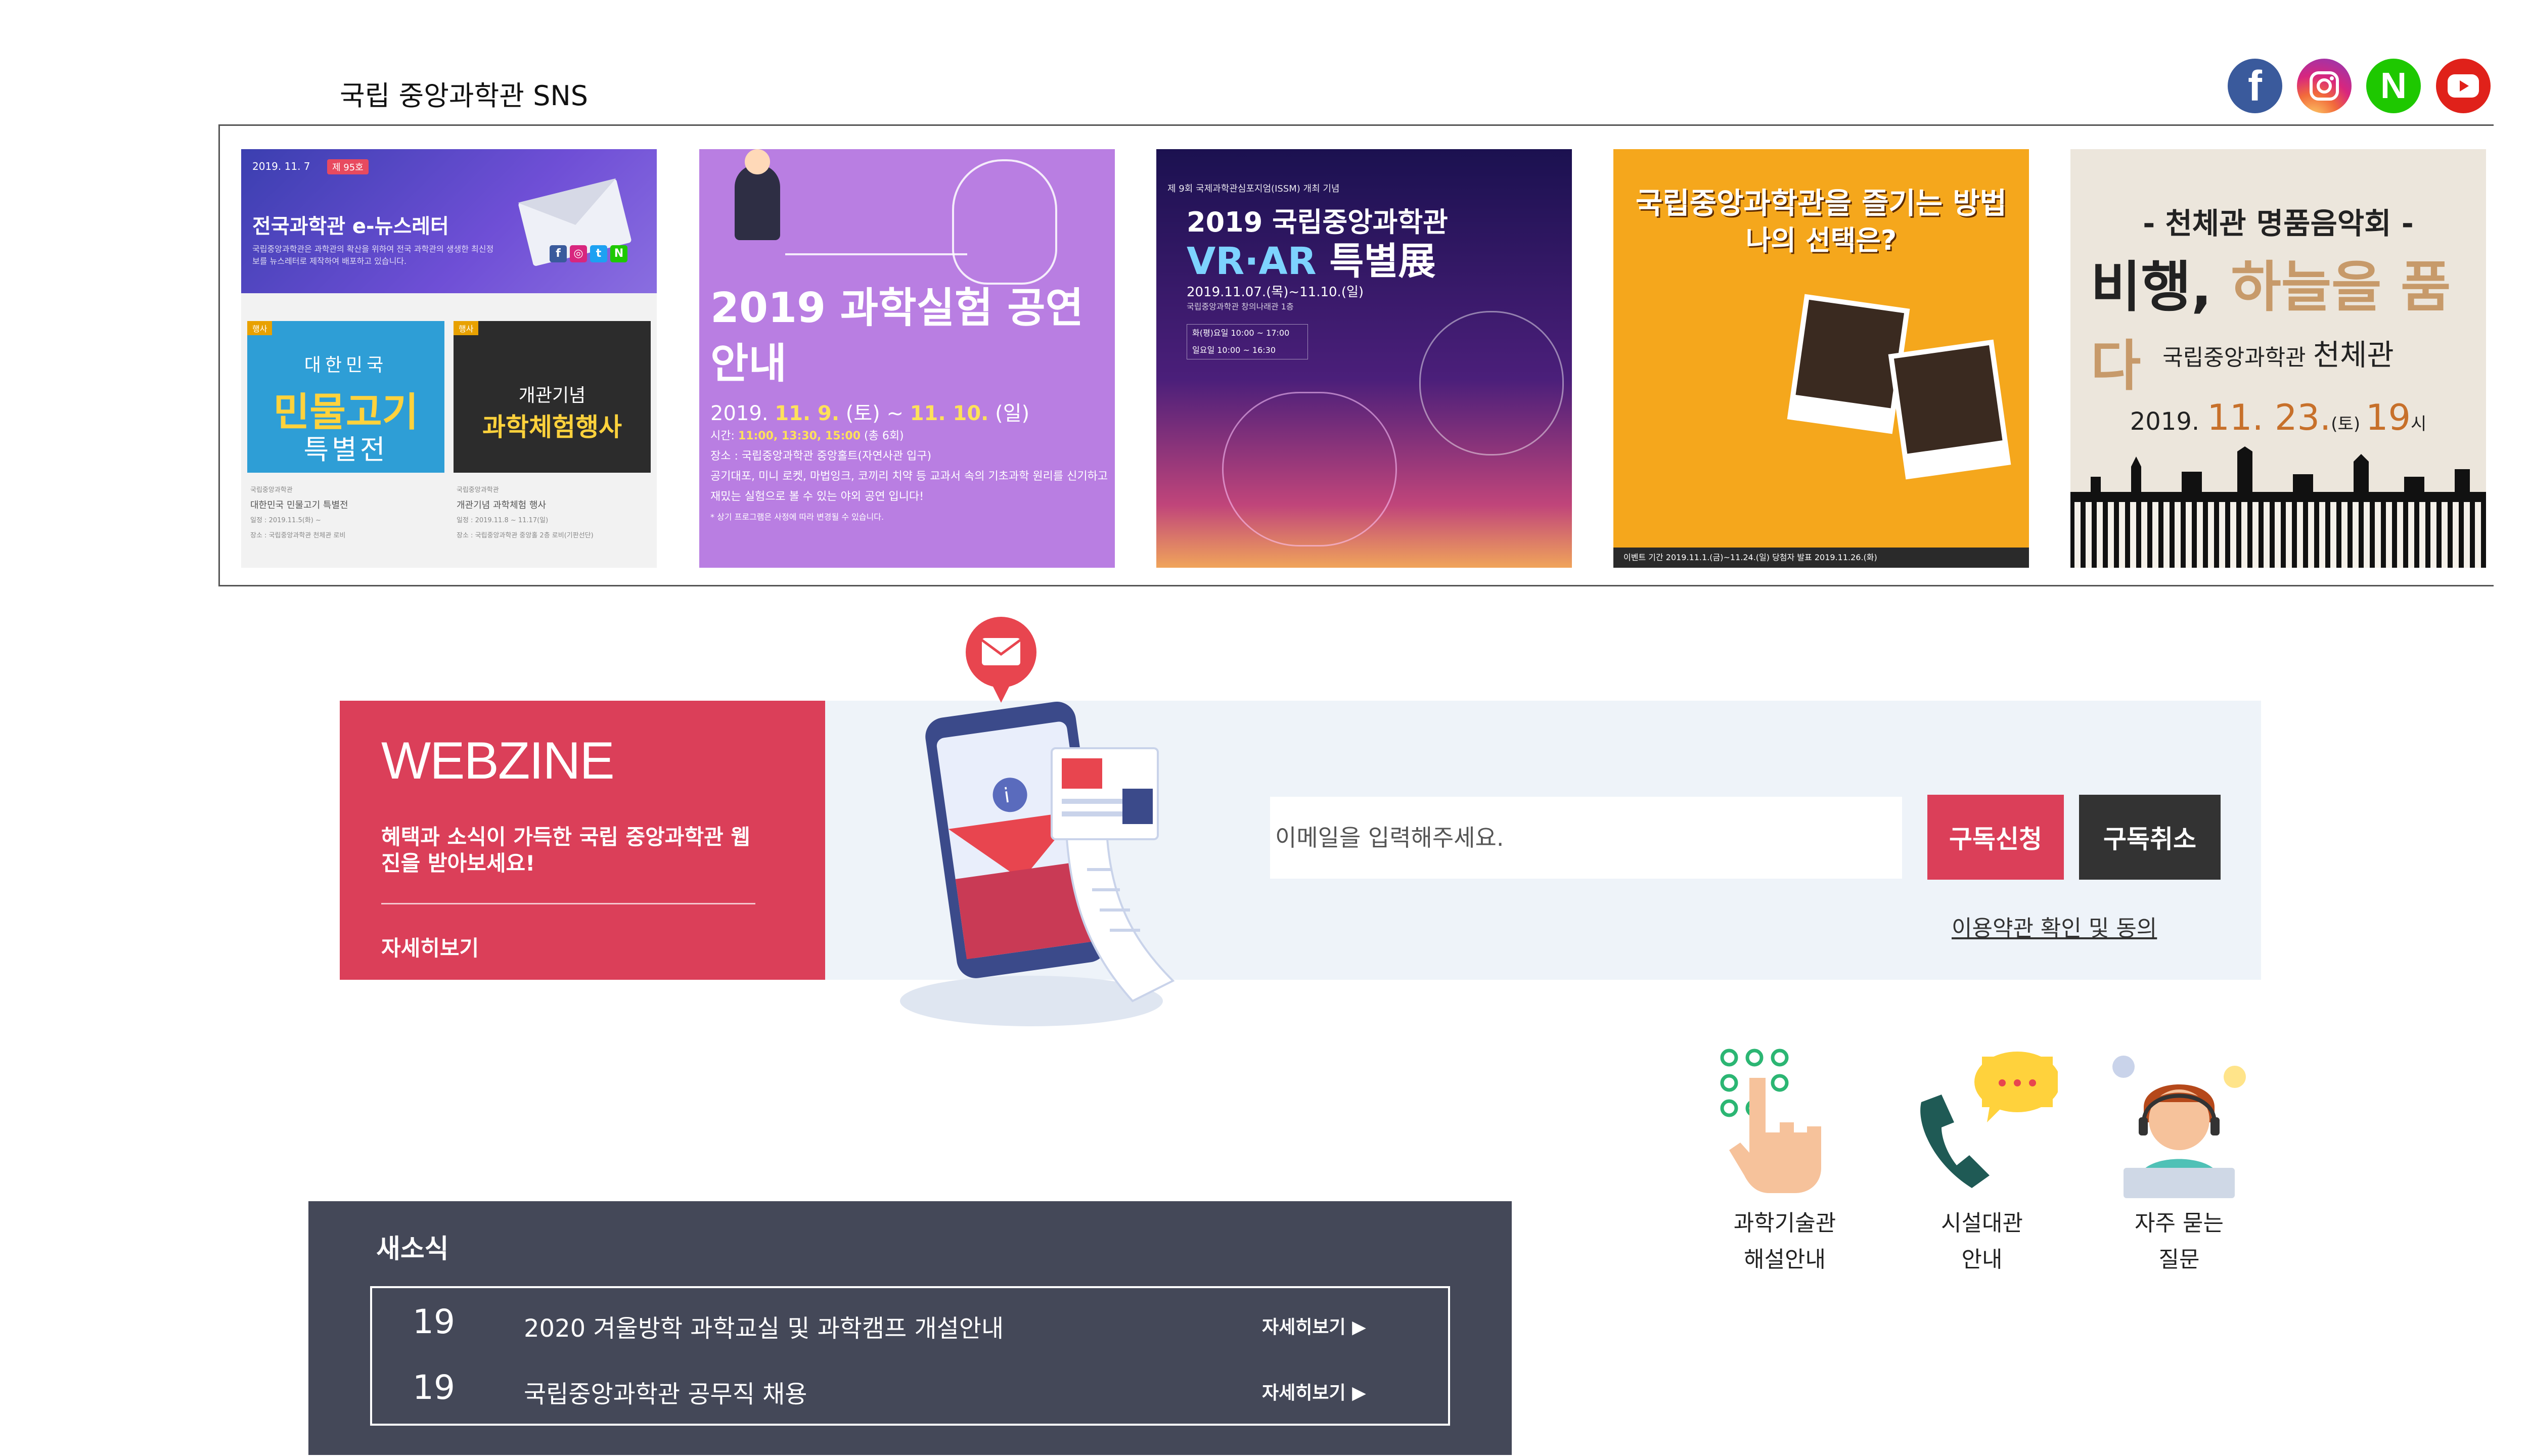 Image resolution: width=2528 pixels, height=1456 pixels. I want to click on venue-name: 천체관, so click(2354, 355).